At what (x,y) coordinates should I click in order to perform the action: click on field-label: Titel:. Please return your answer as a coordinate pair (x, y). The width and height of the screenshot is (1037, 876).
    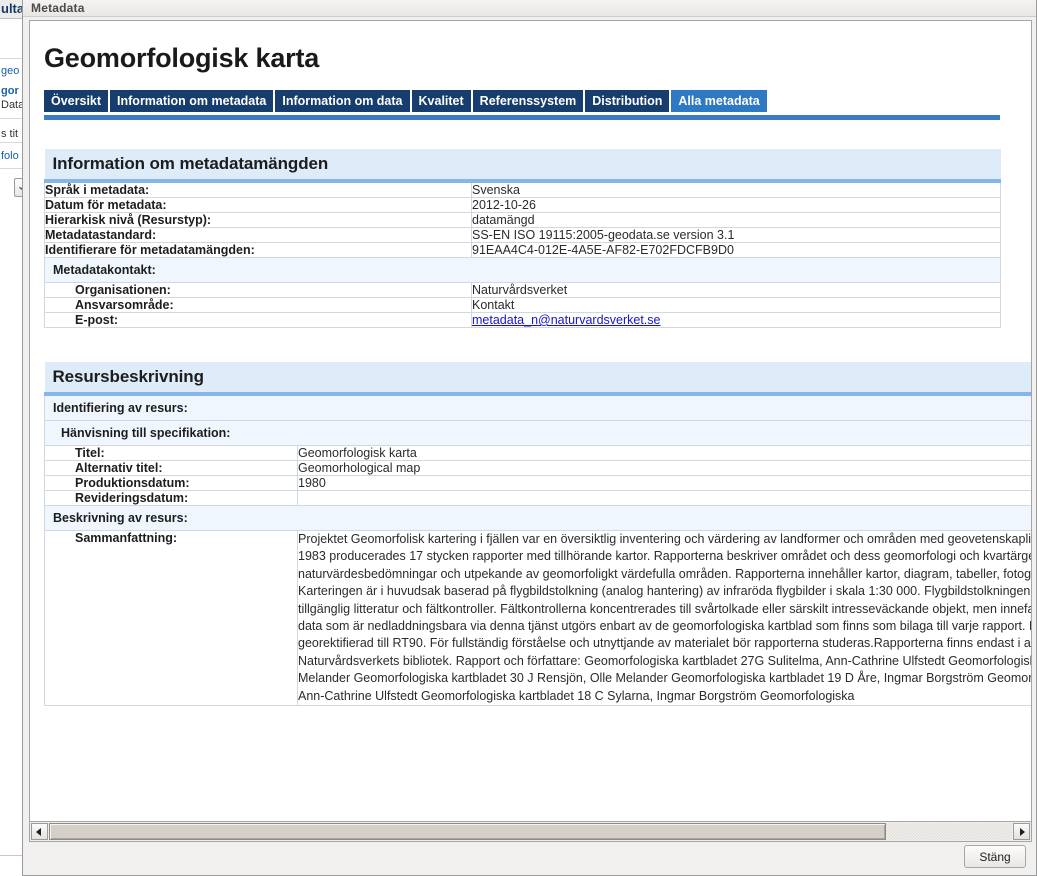
    Looking at the image, I should click on (171, 453).